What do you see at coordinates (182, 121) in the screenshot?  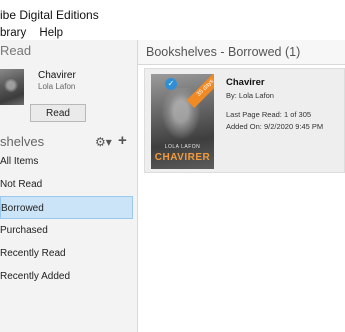 I see `book-cover: 35 days ✓ LOLA LAFON CHAVIRER` at bounding box center [182, 121].